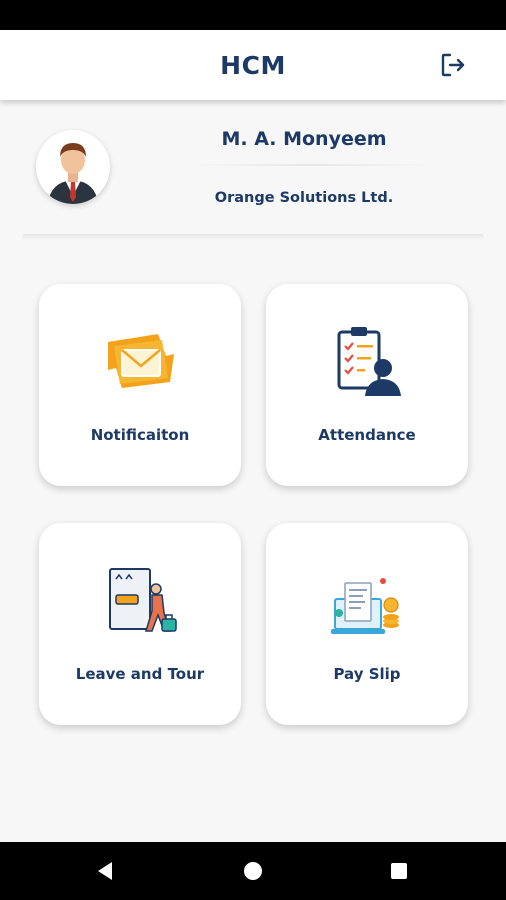 This screenshot has height=900, width=506. I want to click on avatar, so click(73, 167).